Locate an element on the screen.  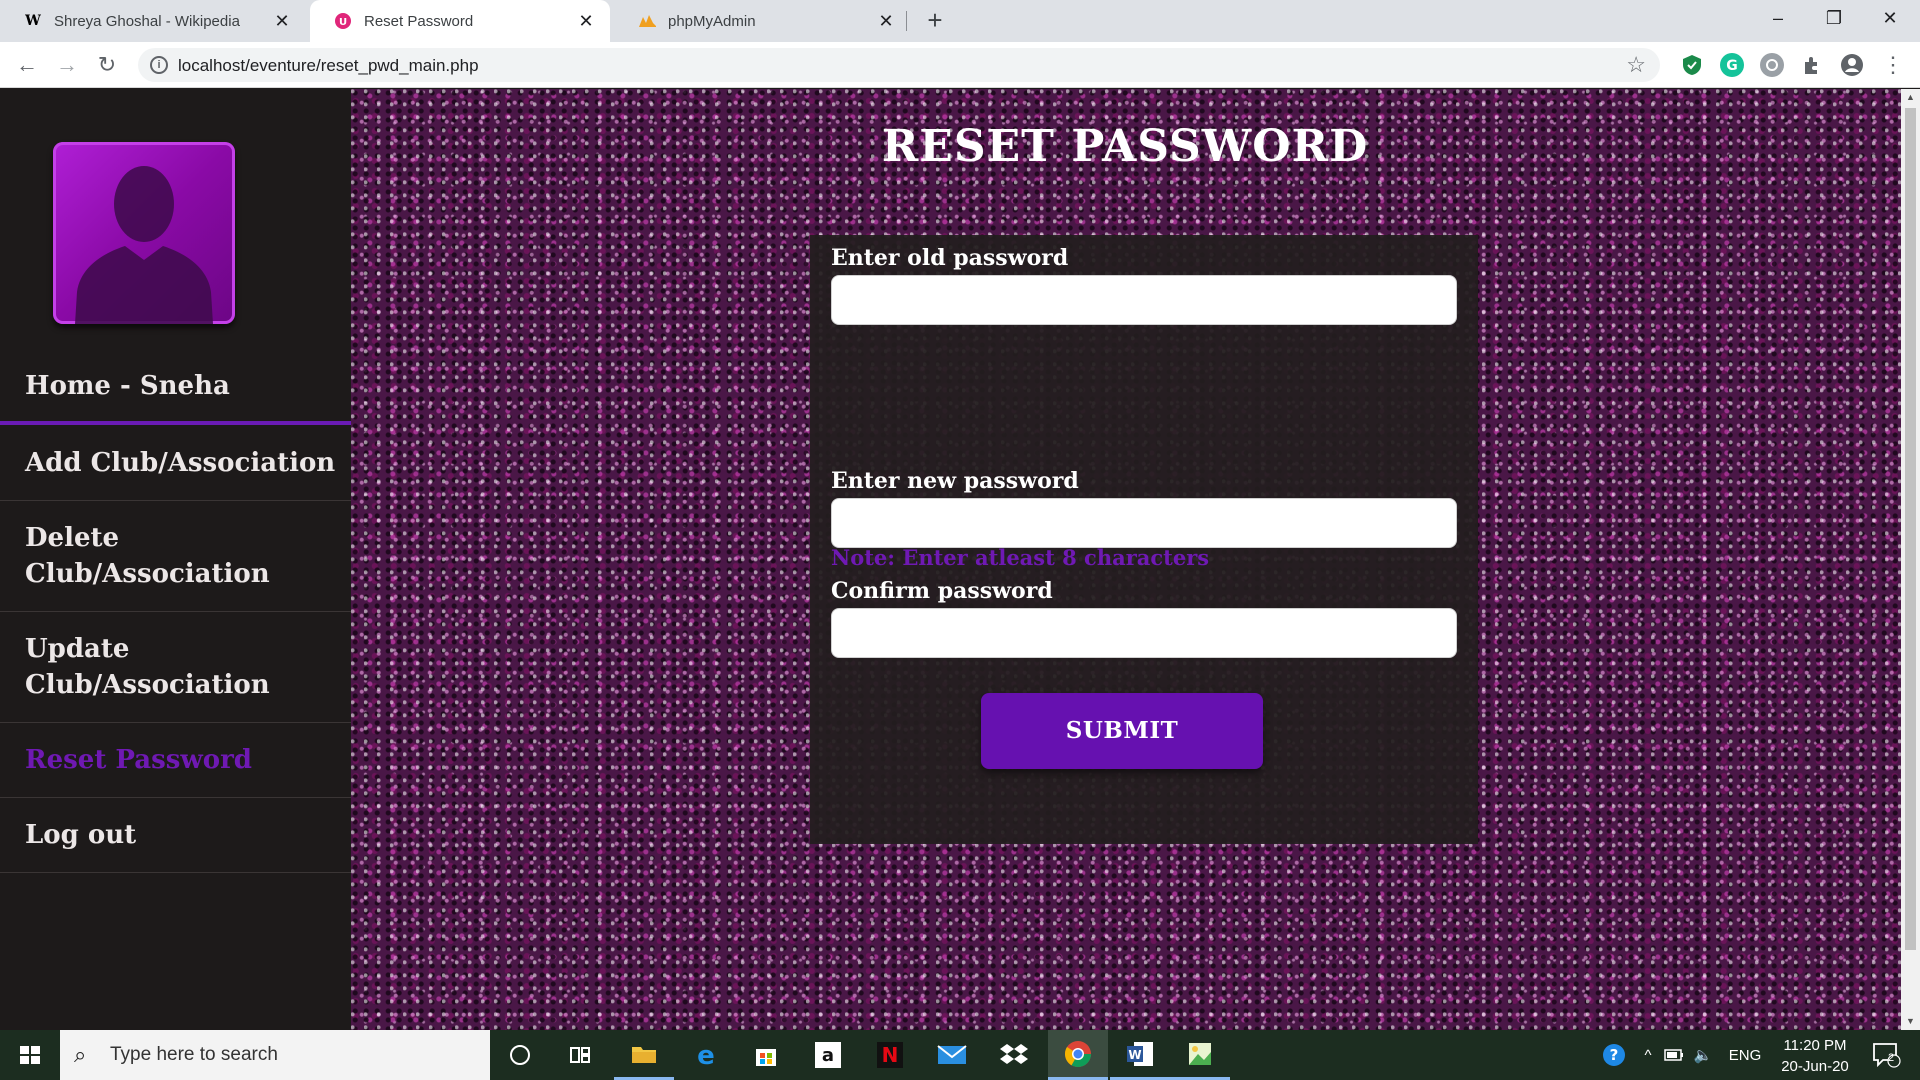
svg-text: G is located at coordinates (1732, 66).